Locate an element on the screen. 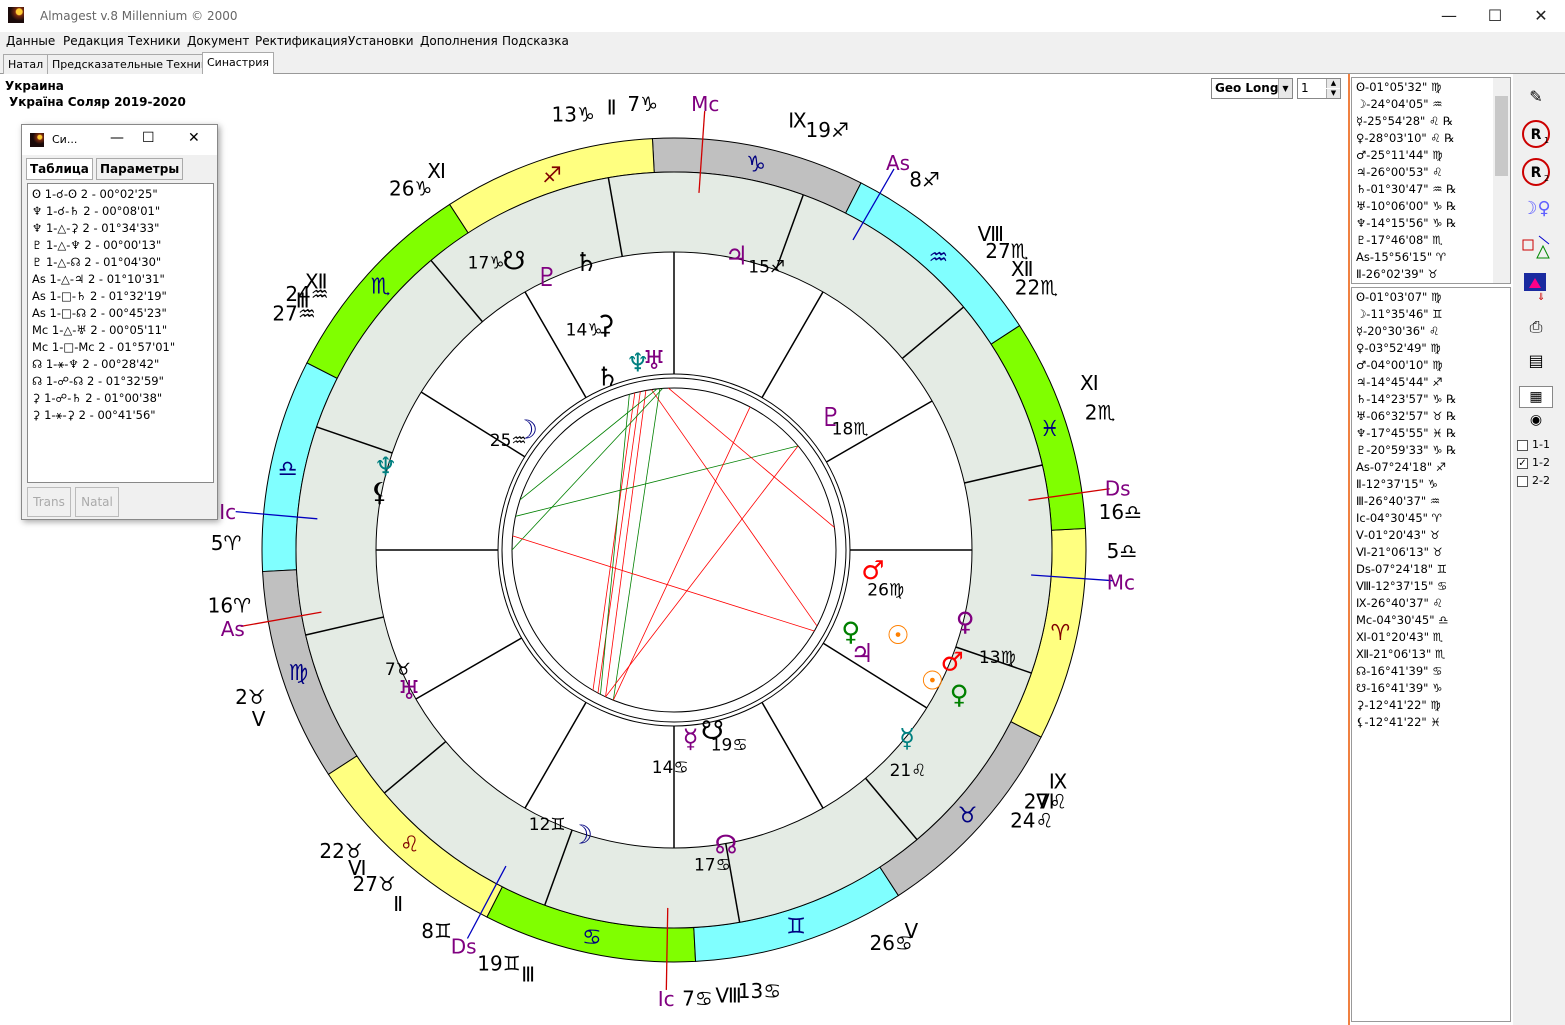  pages-icon: ▤ is located at coordinates (1536, 361).